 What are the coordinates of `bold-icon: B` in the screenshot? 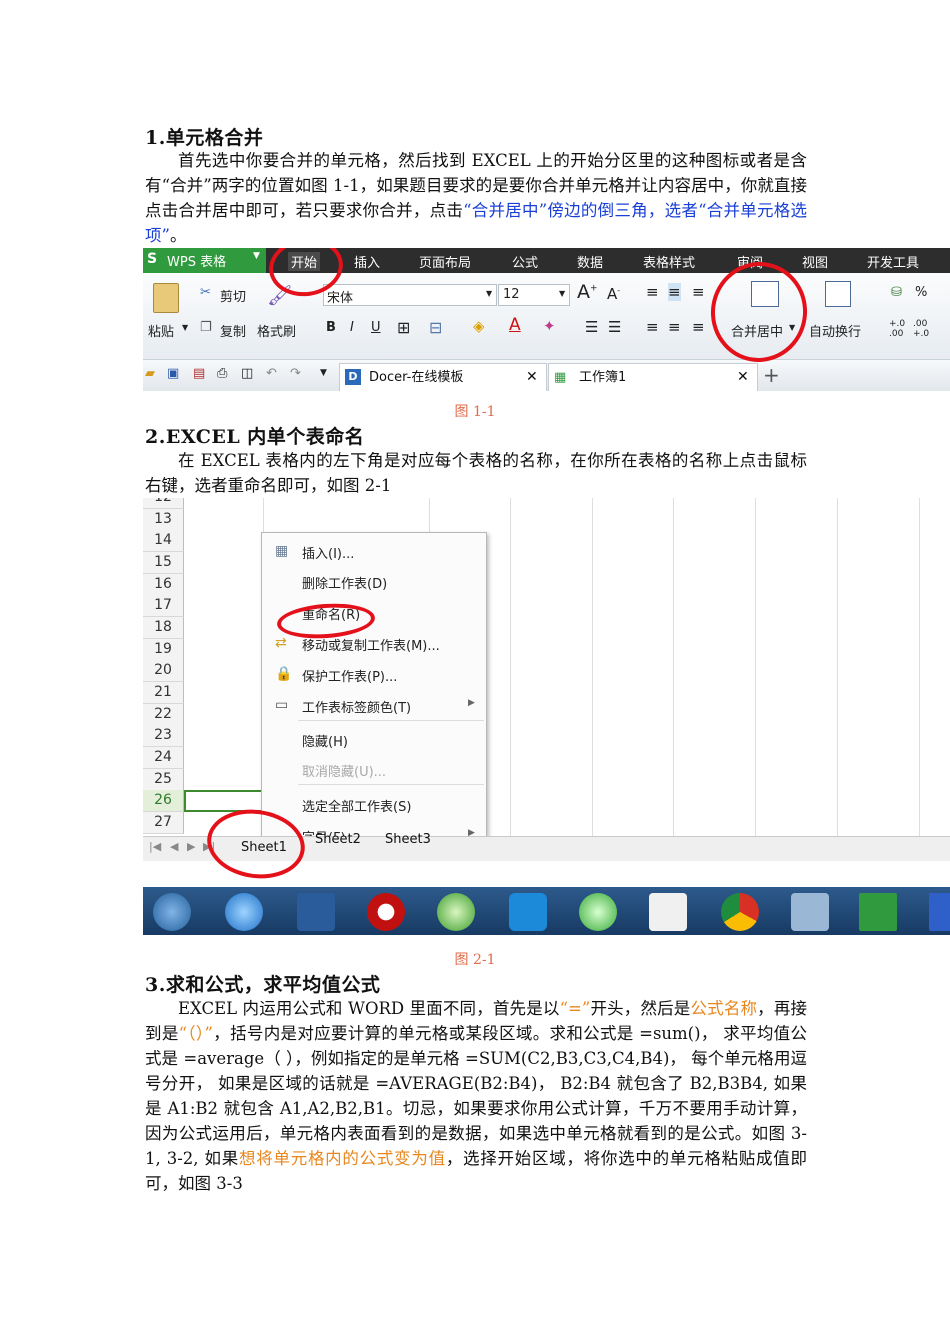 It's located at (331, 327).